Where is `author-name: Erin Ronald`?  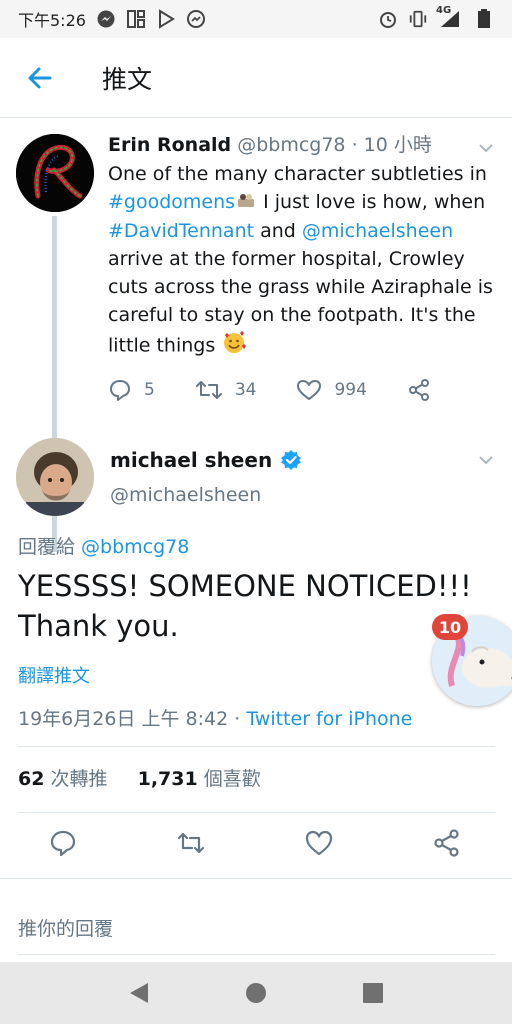
author-name: Erin Ronald is located at coordinates (169, 145).